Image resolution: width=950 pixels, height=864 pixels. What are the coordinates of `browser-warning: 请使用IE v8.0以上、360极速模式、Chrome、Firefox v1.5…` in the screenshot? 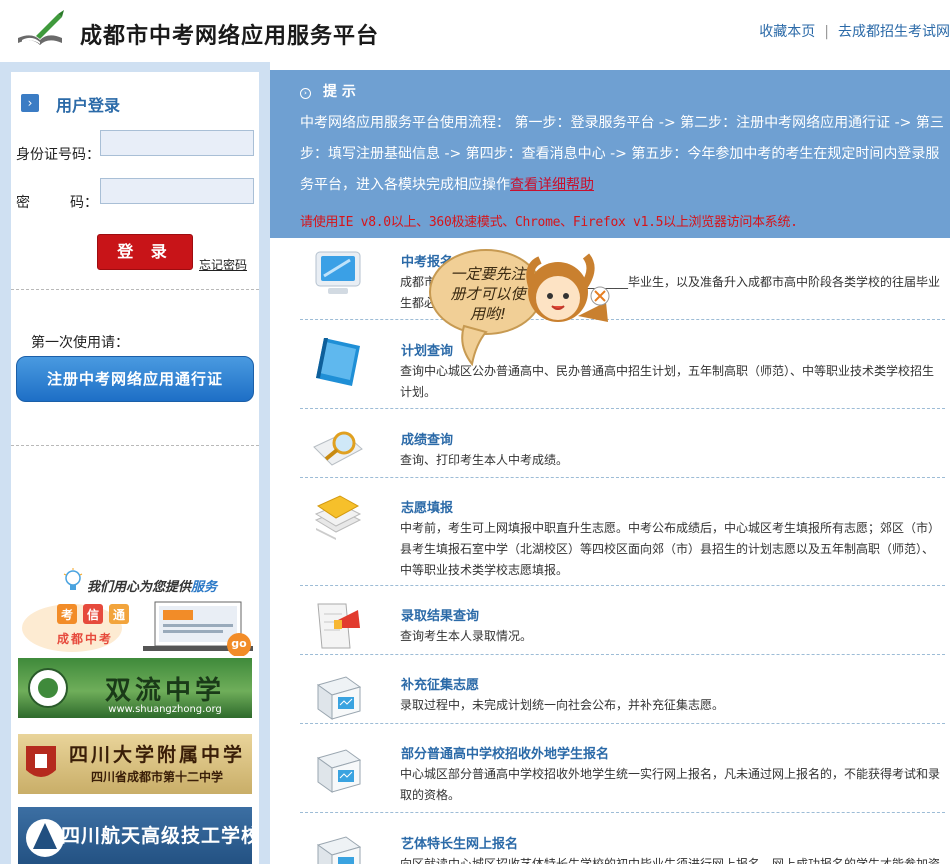 It's located at (549, 222).